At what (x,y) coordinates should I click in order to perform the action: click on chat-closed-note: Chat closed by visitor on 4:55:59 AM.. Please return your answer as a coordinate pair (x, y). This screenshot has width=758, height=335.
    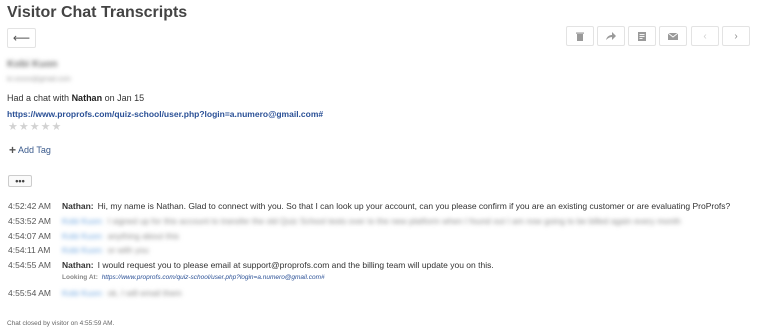
    Looking at the image, I should click on (61, 323).